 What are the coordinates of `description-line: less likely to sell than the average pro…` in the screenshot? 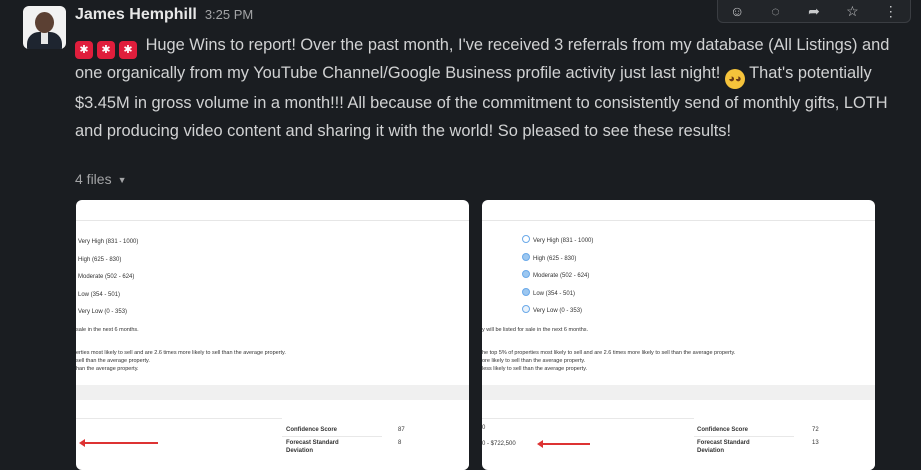 It's located at (535, 369).